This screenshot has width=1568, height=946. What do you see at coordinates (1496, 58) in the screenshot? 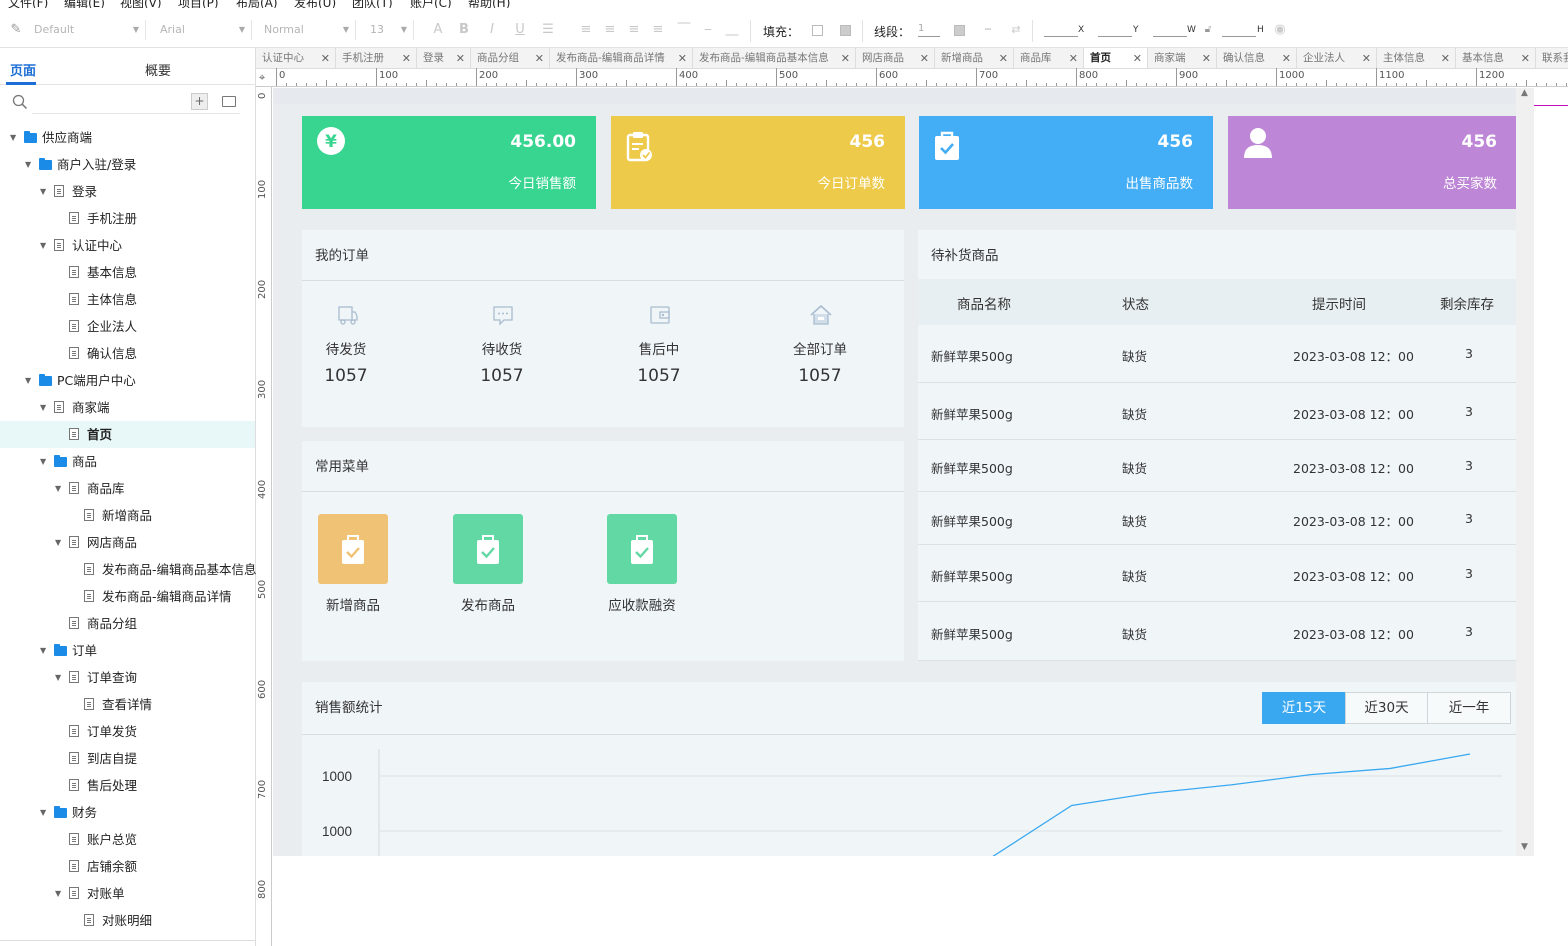
I see `page-tab: 基本信息 ✕` at bounding box center [1496, 58].